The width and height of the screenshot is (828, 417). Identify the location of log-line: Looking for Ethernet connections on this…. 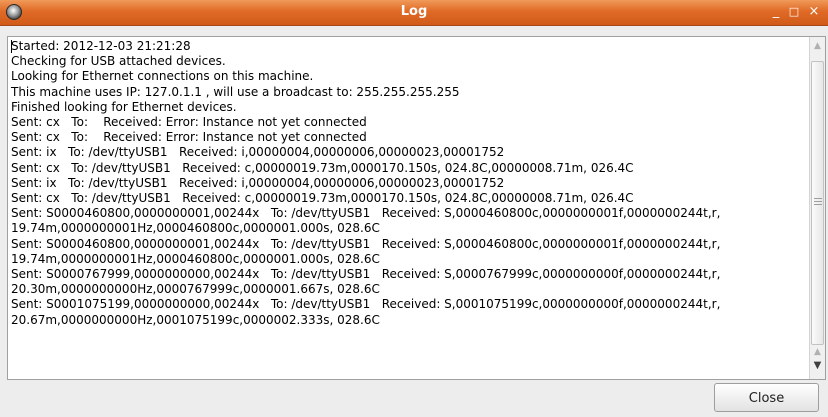
(162, 76).